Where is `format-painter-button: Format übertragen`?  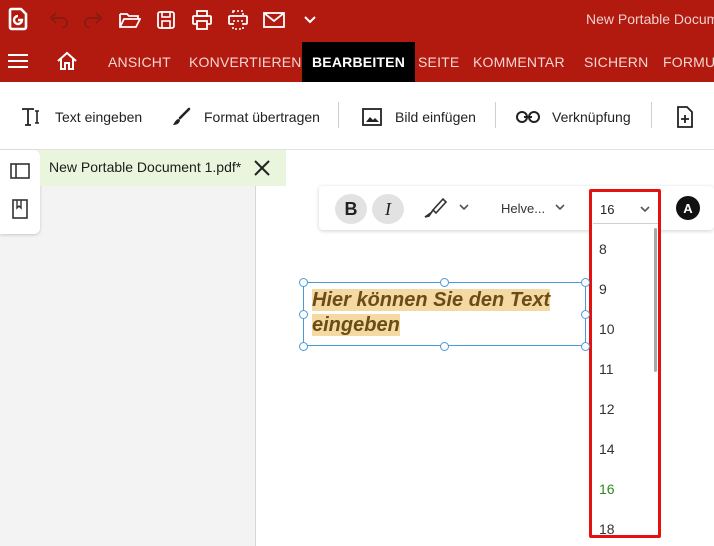
format-painter-button: Format übertragen is located at coordinates (245, 117).